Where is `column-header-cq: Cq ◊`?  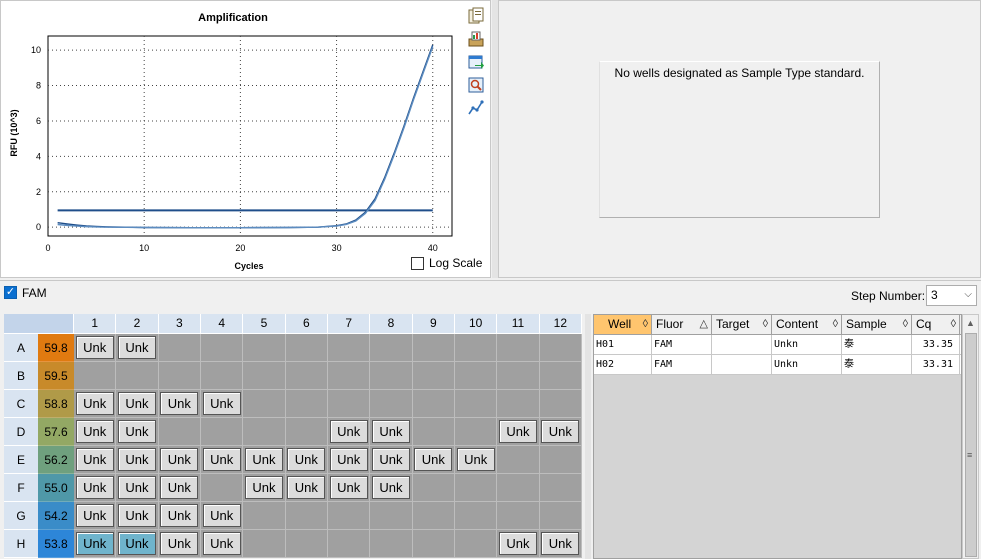 column-header-cq: Cq ◊ is located at coordinates (936, 324).